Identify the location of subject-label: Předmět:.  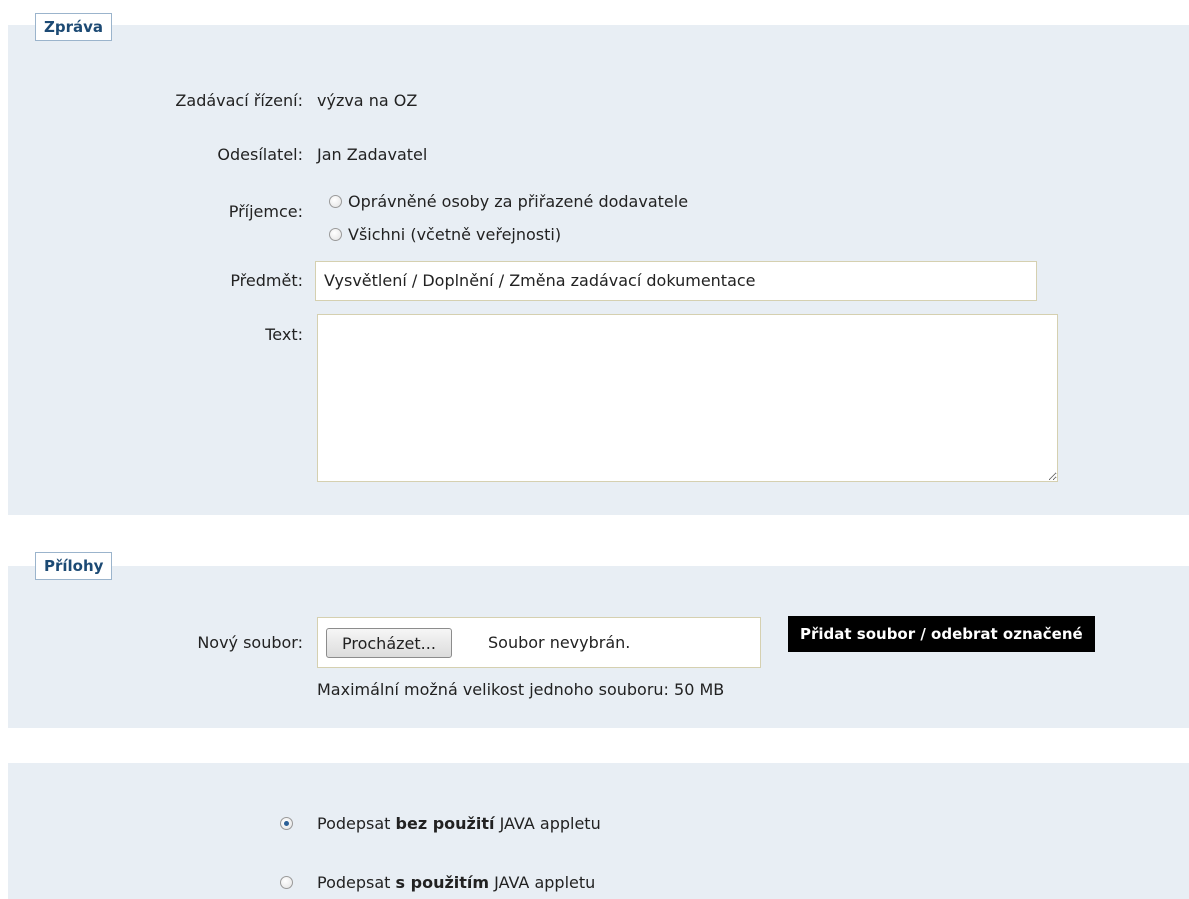
(266, 280).